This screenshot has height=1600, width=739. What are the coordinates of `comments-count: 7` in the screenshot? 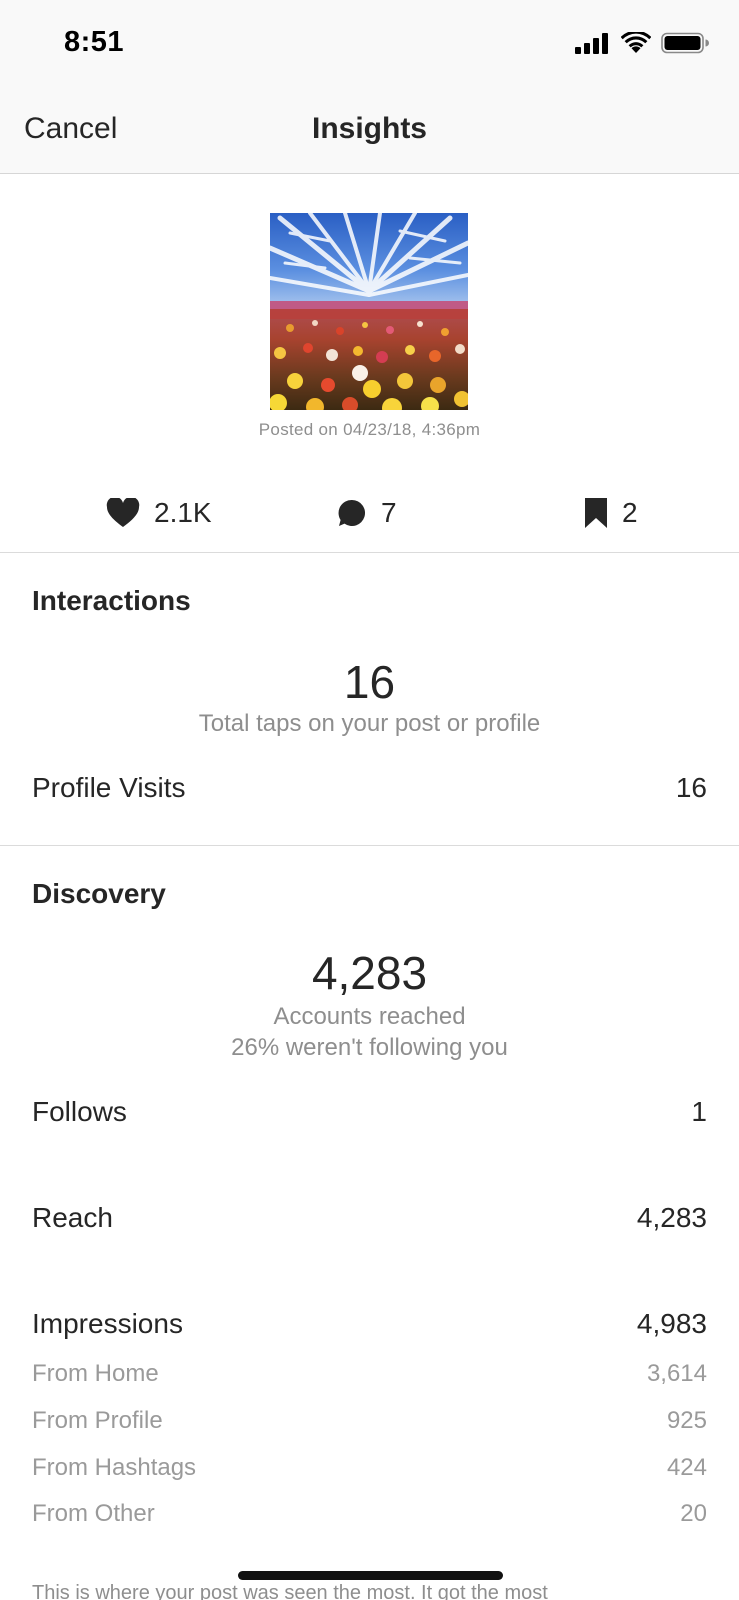 It's located at (389, 512).